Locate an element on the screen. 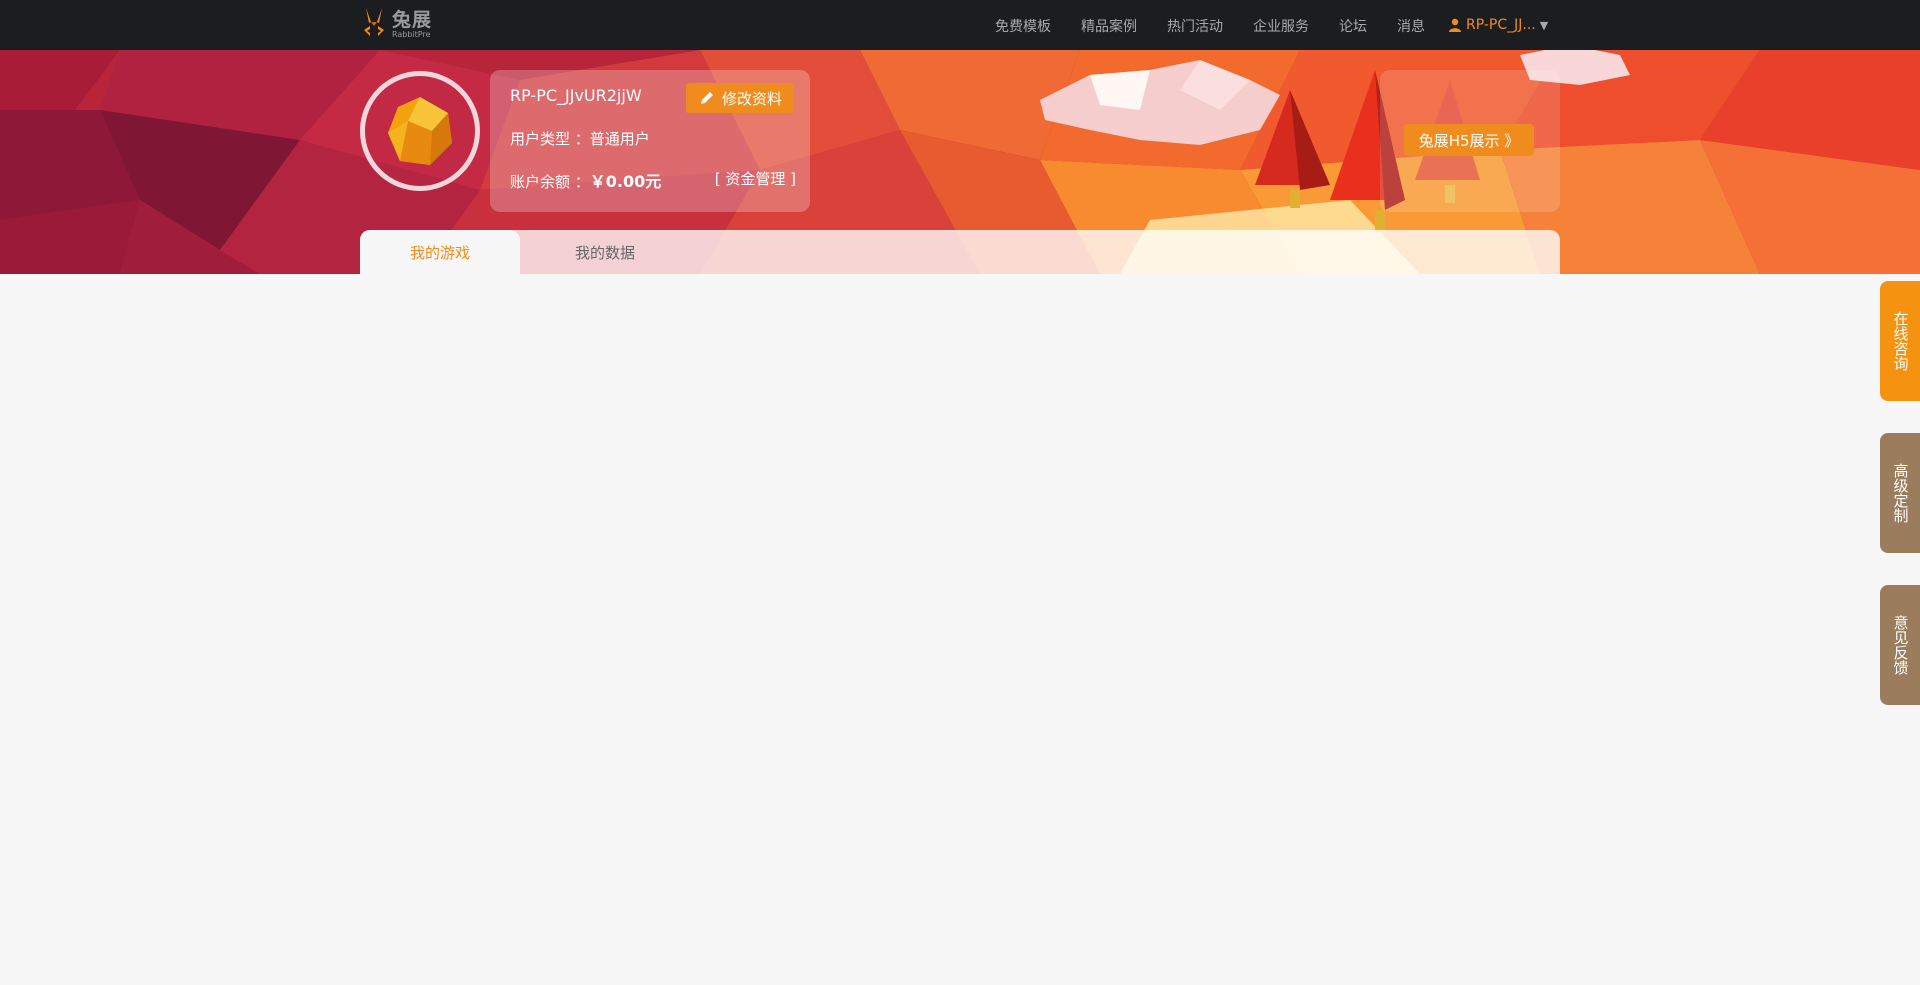  balance-row: 账户余额 ：￥0.00元 is located at coordinates (585, 180).